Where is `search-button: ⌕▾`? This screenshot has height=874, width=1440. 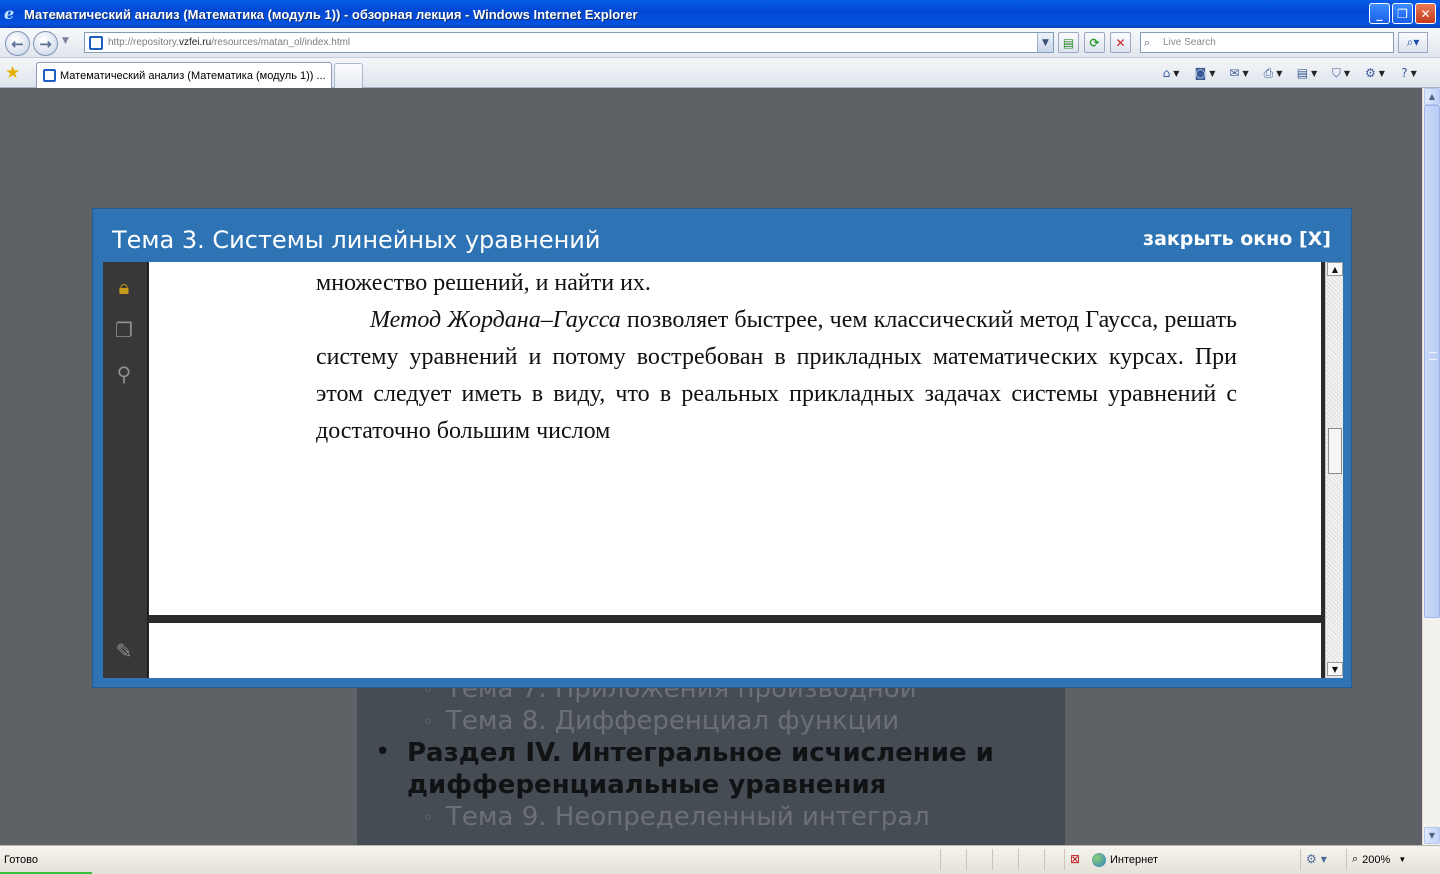
search-button: ⌕▾ is located at coordinates (1413, 42).